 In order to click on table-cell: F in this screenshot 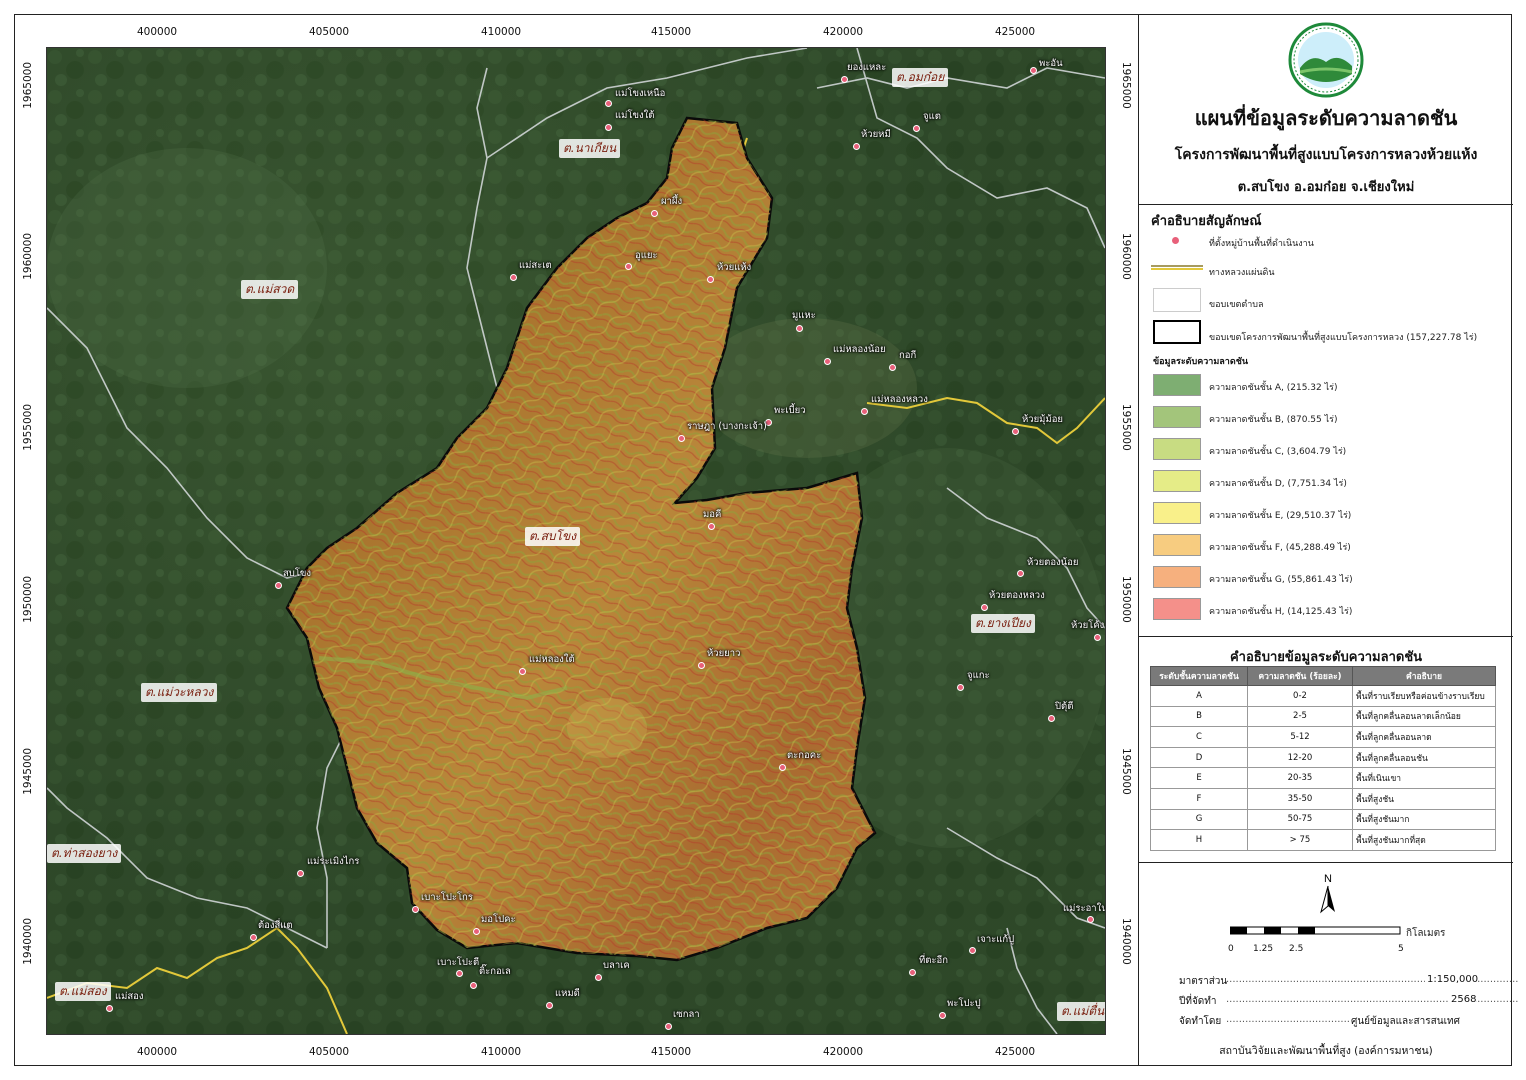, I will do `click(1199, 798)`.